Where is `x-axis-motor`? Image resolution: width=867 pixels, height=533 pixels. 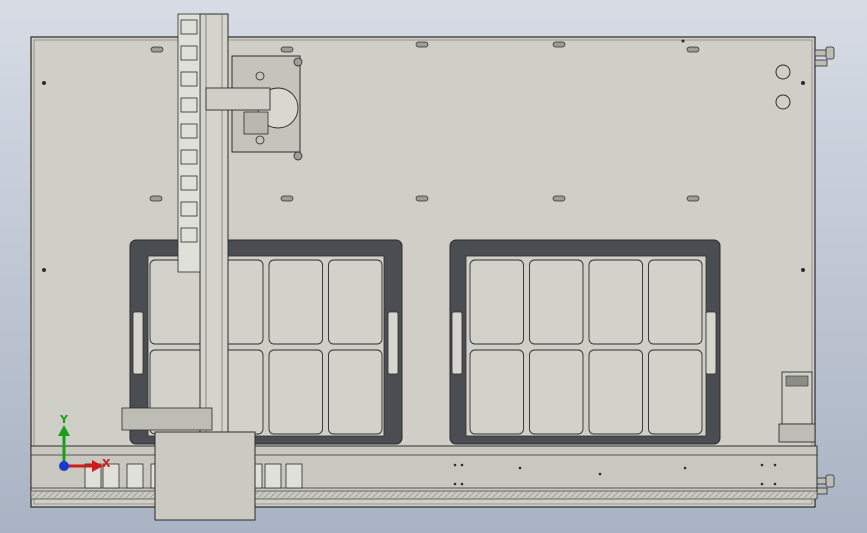 x-axis-motor is located at coordinates (797, 407).